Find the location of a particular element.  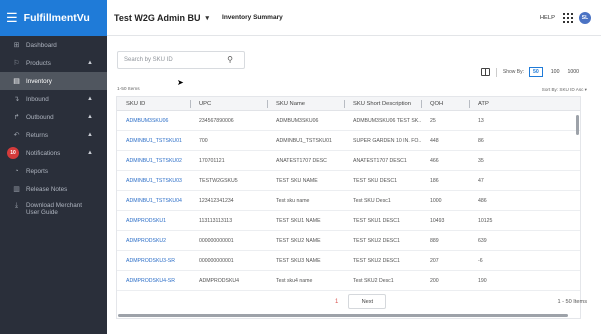

sidebar-item-dashboard: ⊞ Dashboard is located at coordinates (53, 45).